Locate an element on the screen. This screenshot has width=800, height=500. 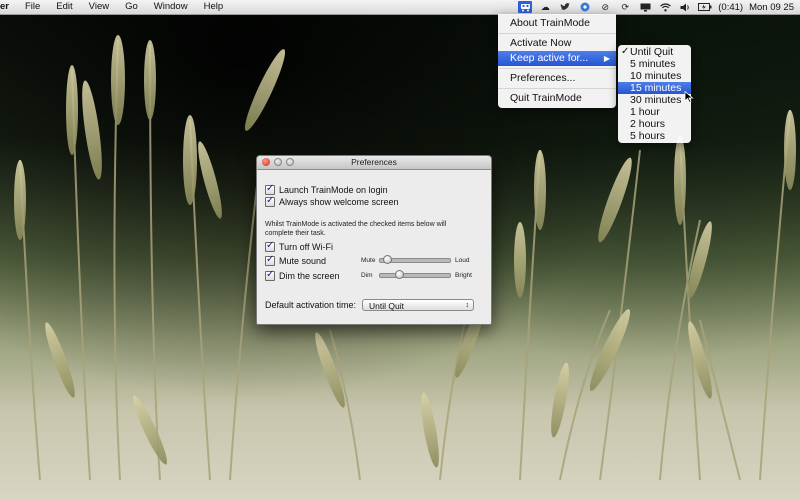
dropbox-icon is located at coordinates (585, 7).